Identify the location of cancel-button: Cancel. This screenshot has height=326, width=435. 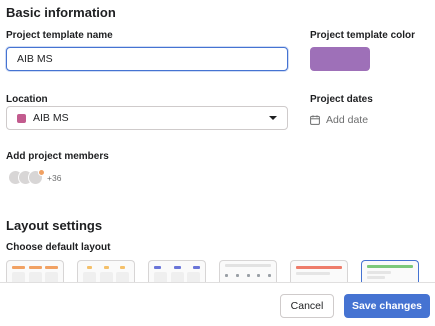
(307, 306).